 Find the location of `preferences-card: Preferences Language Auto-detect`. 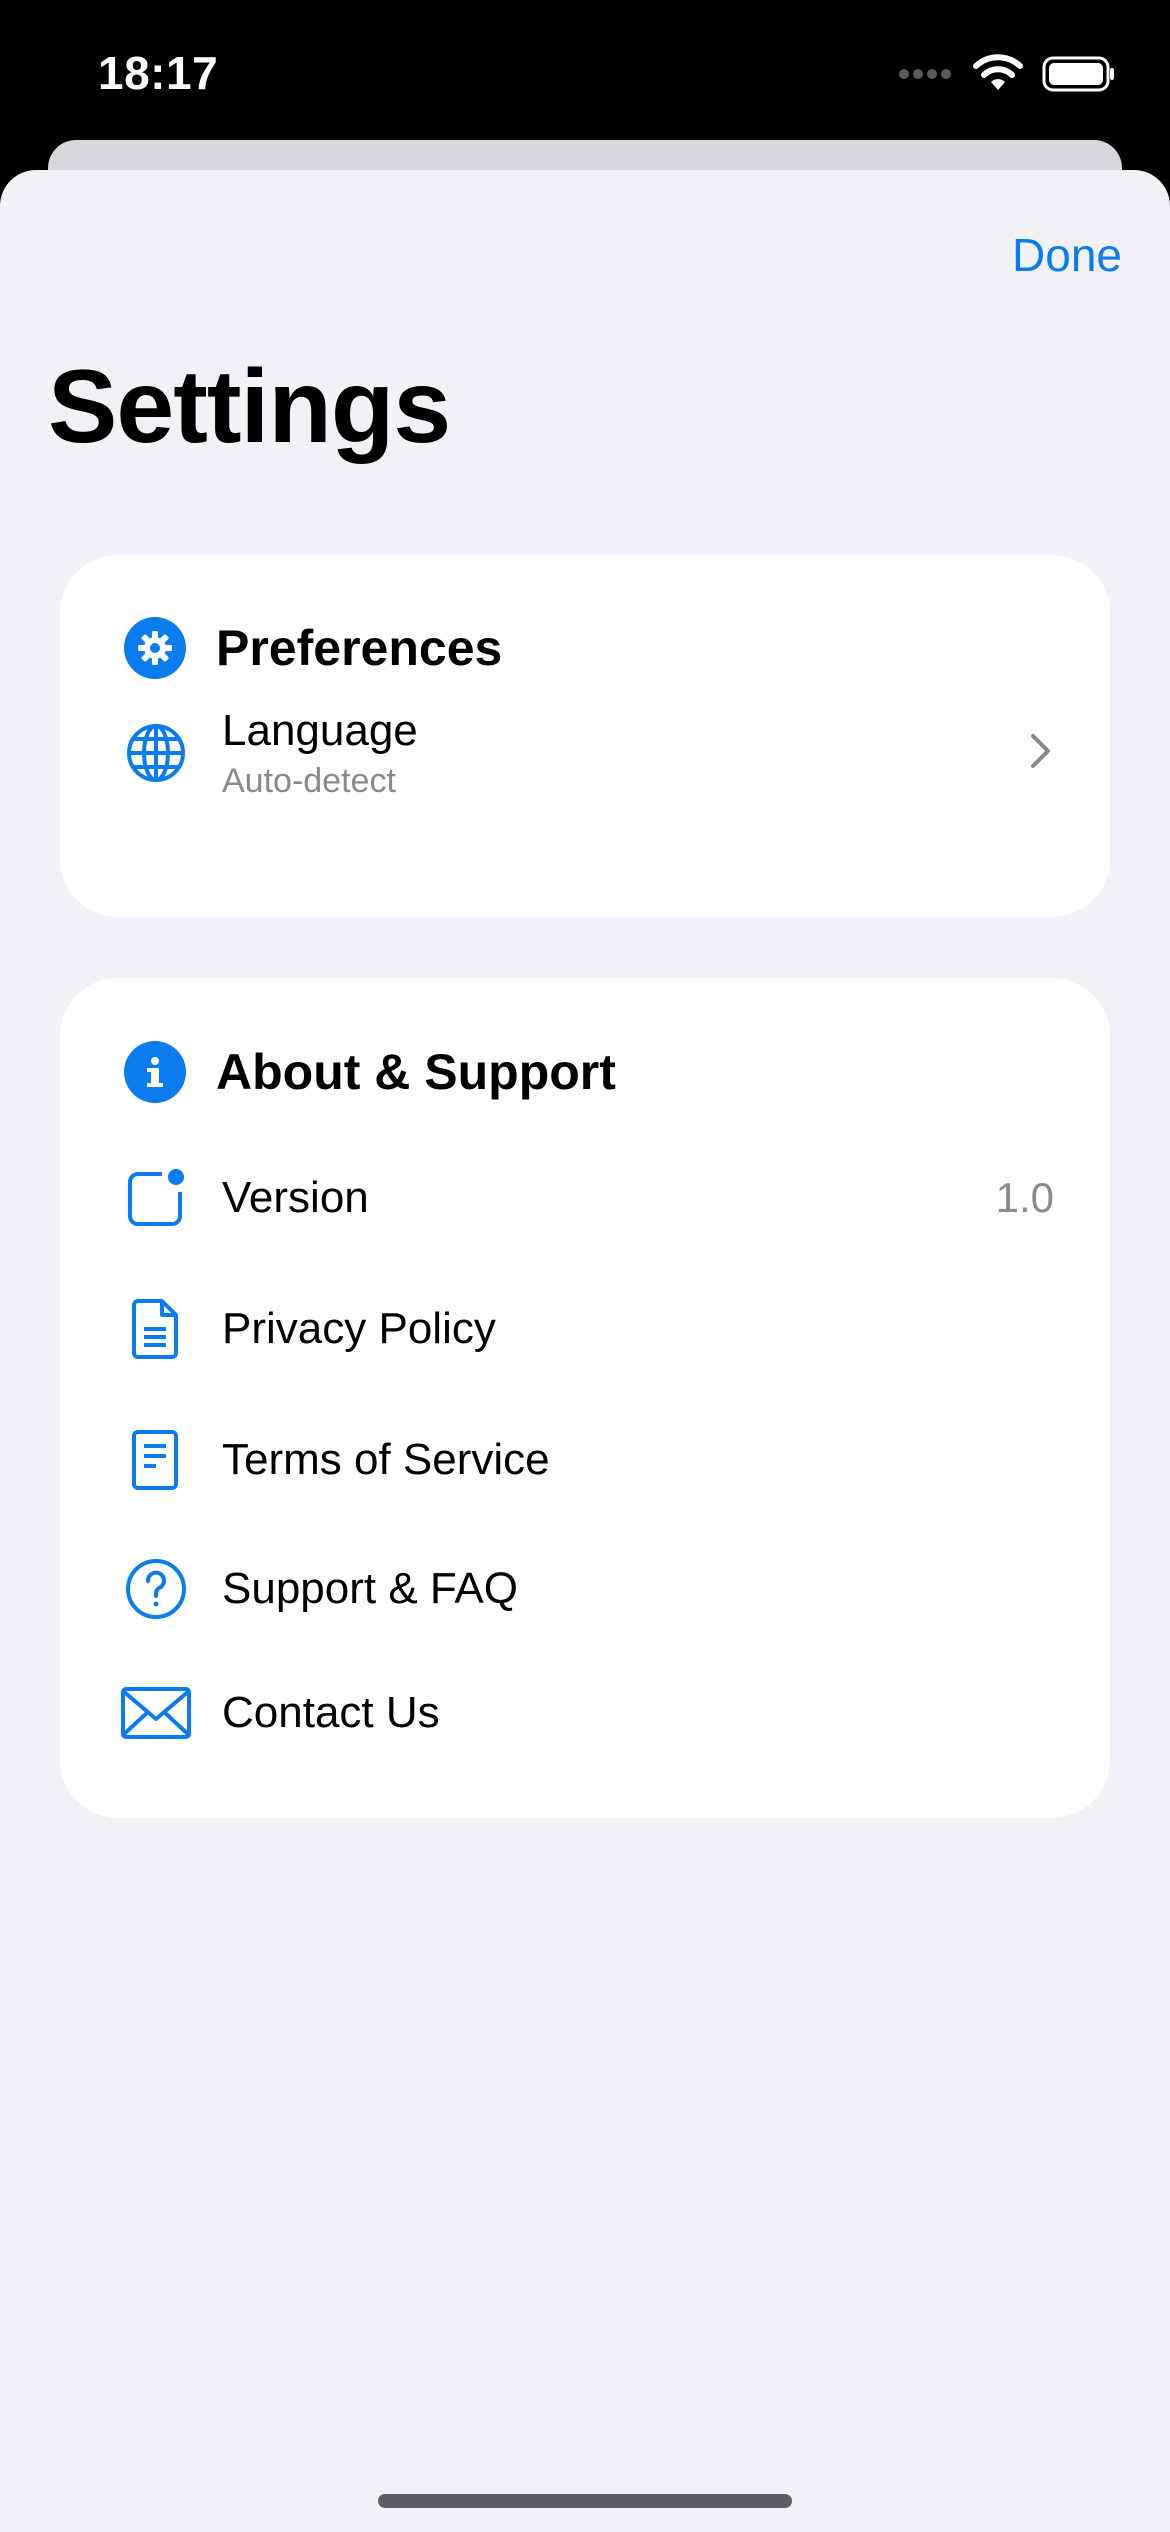

preferences-card: Preferences Language Auto-detect is located at coordinates (585, 736).